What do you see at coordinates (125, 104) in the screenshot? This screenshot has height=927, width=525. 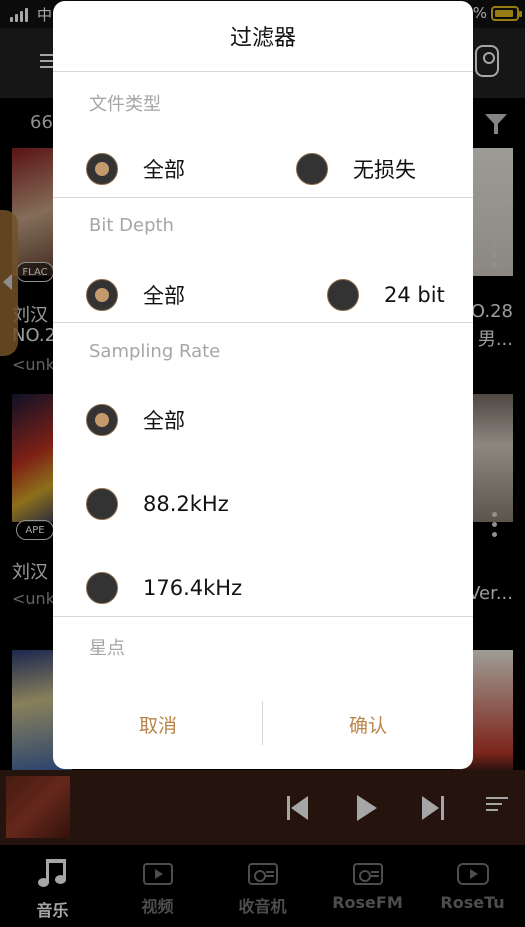 I see `section-header-file-type: 文件类型` at bounding box center [125, 104].